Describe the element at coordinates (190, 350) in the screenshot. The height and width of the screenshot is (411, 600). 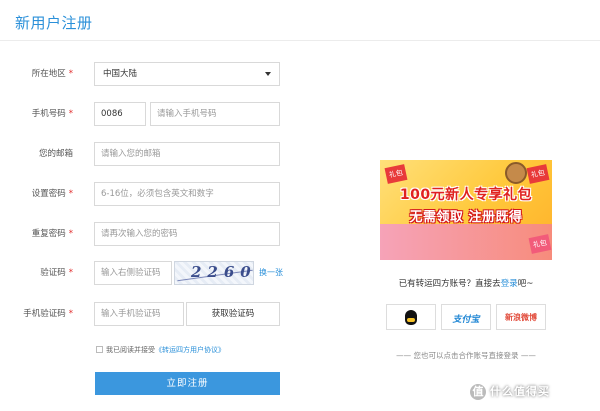
I see `agreement-link: 《转运四方用户协议》` at that location.